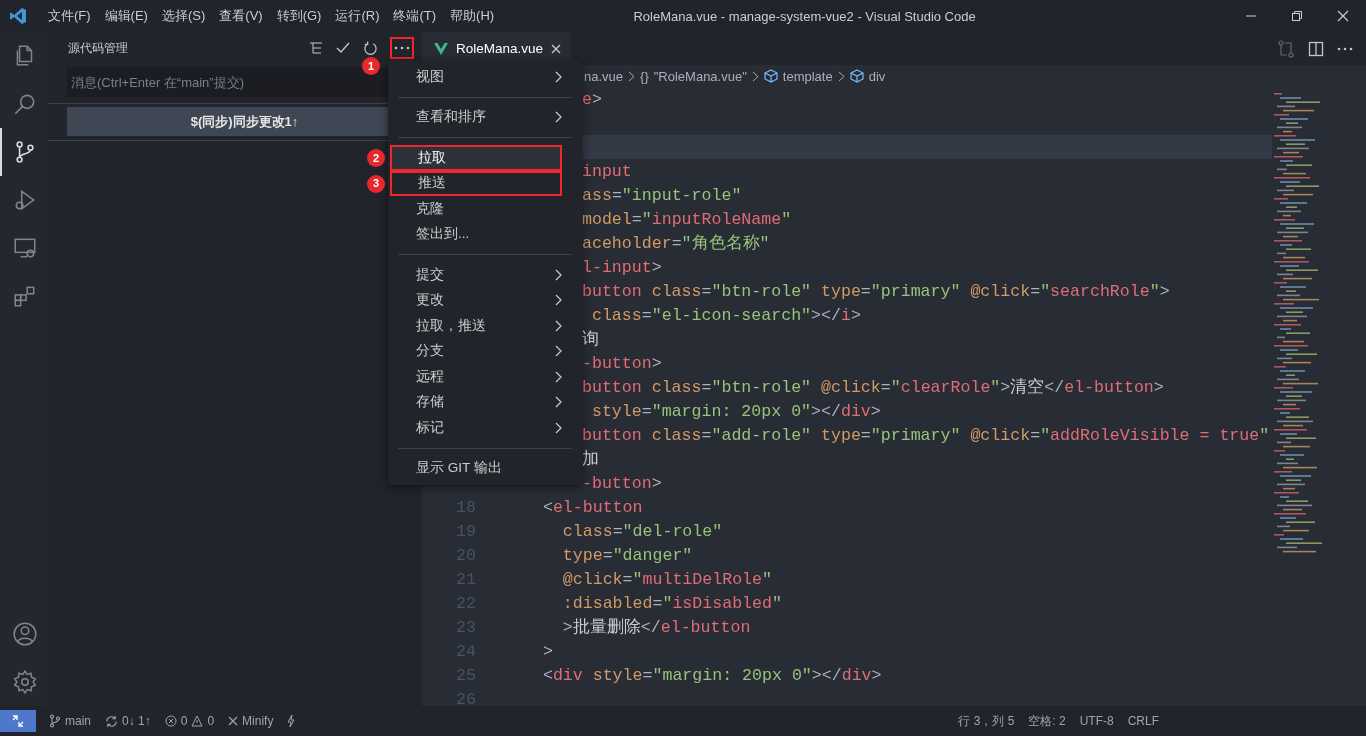 This screenshot has width=1366, height=736. Describe the element at coordinates (592, 99) in the screenshot. I see `code-line: e>` at that location.